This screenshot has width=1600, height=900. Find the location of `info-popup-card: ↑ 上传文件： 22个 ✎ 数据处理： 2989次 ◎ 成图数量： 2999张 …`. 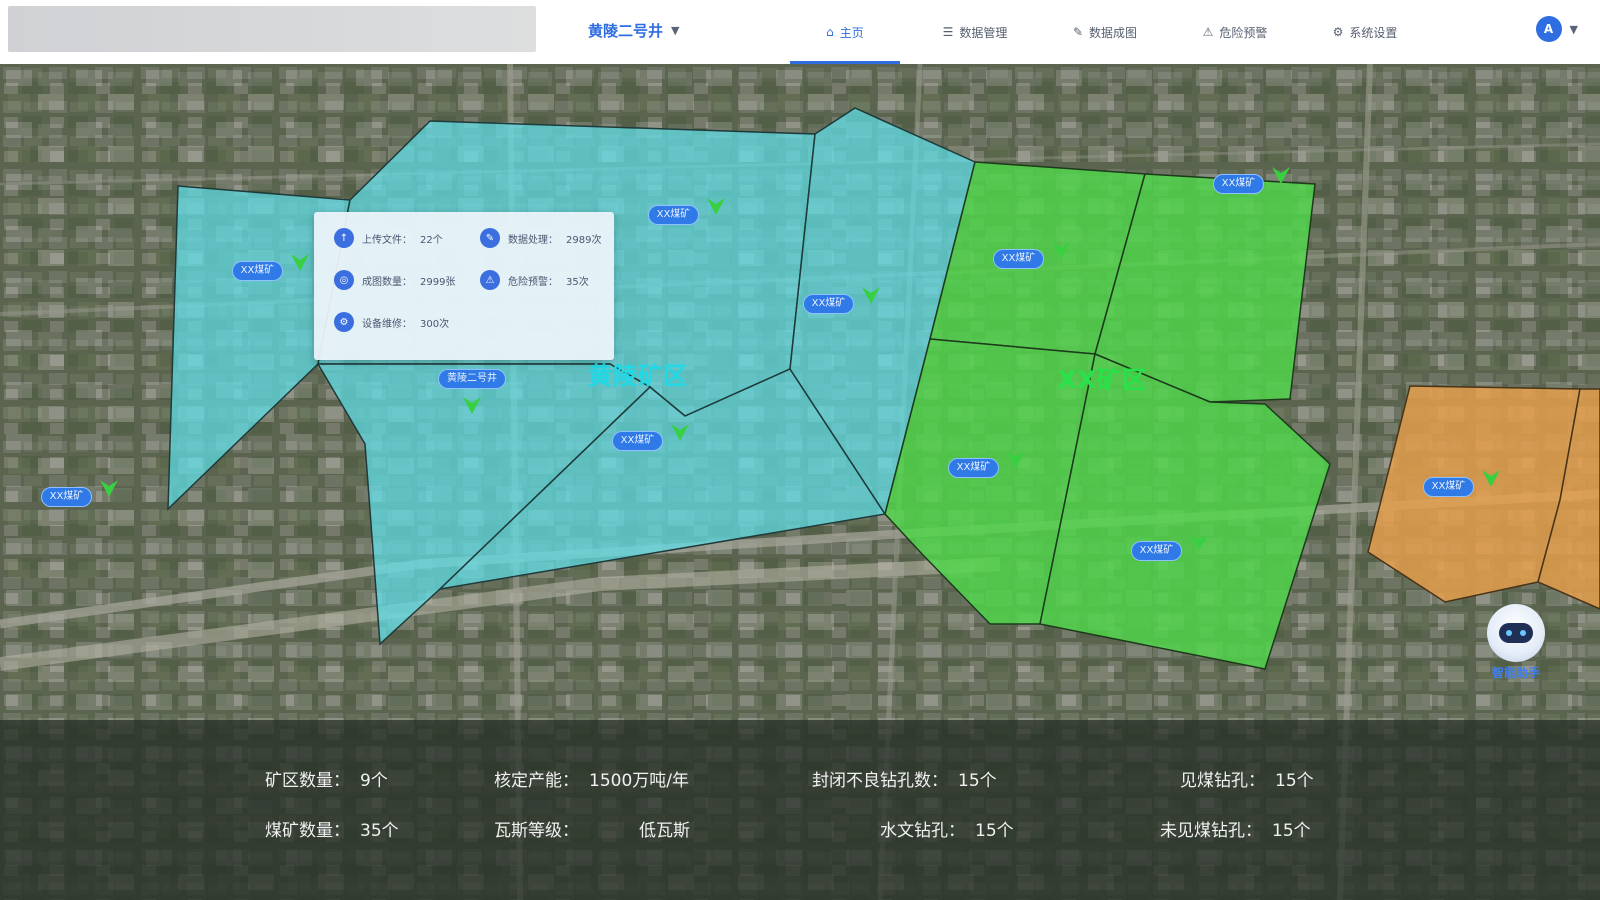

info-popup-card: ↑ 上传文件： 22个 ✎ 数据处理： 2989次 ◎ 成图数量： 2999张 … is located at coordinates (464, 286).